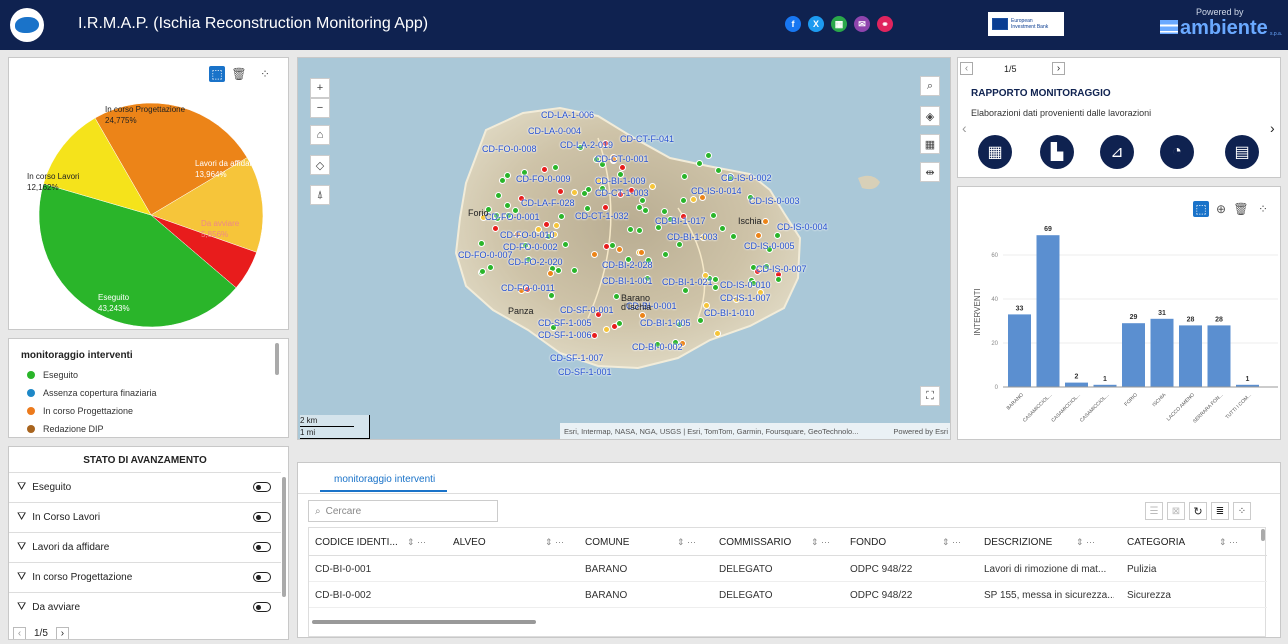 This screenshot has width=1288, height=644. I want to click on locate-icon: ◇, so click(320, 165).